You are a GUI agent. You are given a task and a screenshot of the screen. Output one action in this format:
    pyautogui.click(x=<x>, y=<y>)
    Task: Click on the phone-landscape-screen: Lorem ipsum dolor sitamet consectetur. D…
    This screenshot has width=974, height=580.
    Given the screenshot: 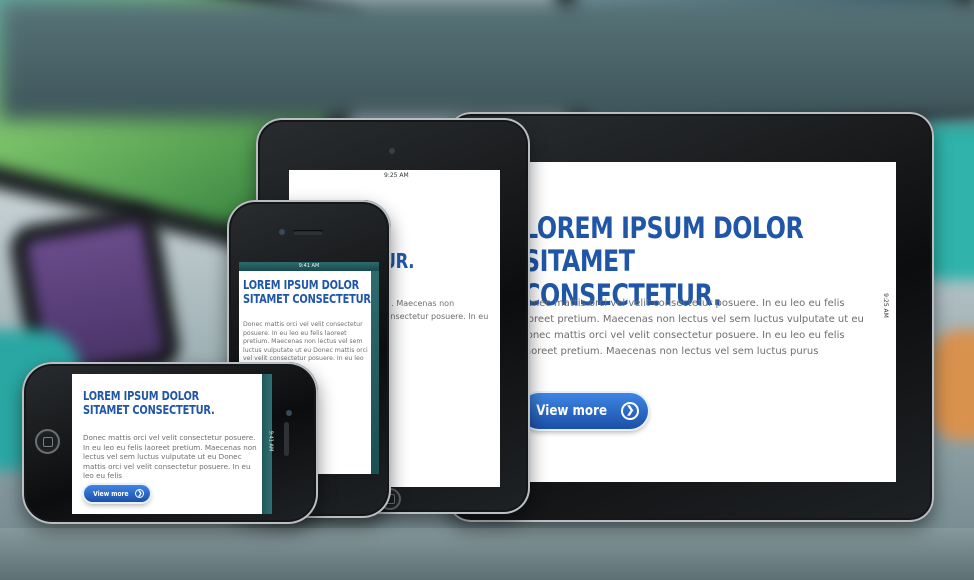 What is the action you would take?
    pyautogui.click(x=167, y=444)
    